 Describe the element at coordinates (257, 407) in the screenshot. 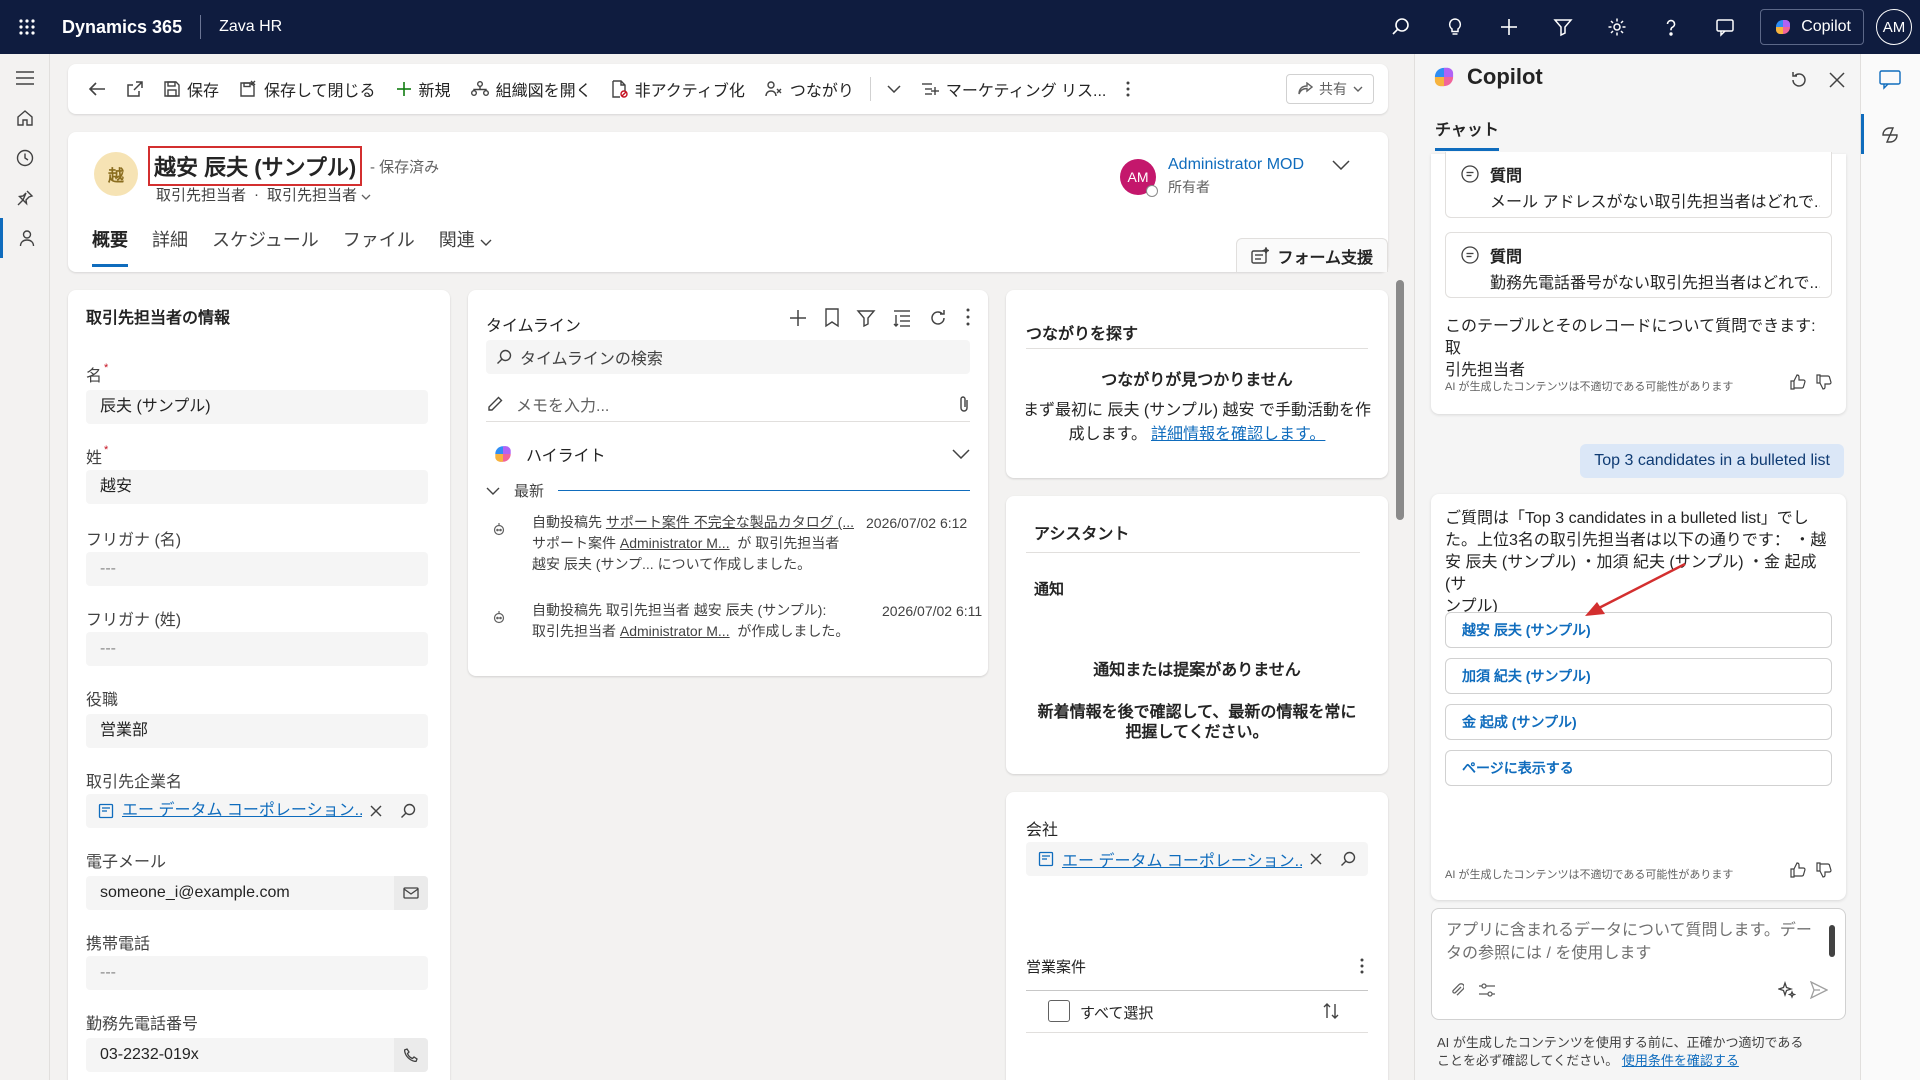

I see `first-name-field: 辰夫 (サンプル)` at that location.